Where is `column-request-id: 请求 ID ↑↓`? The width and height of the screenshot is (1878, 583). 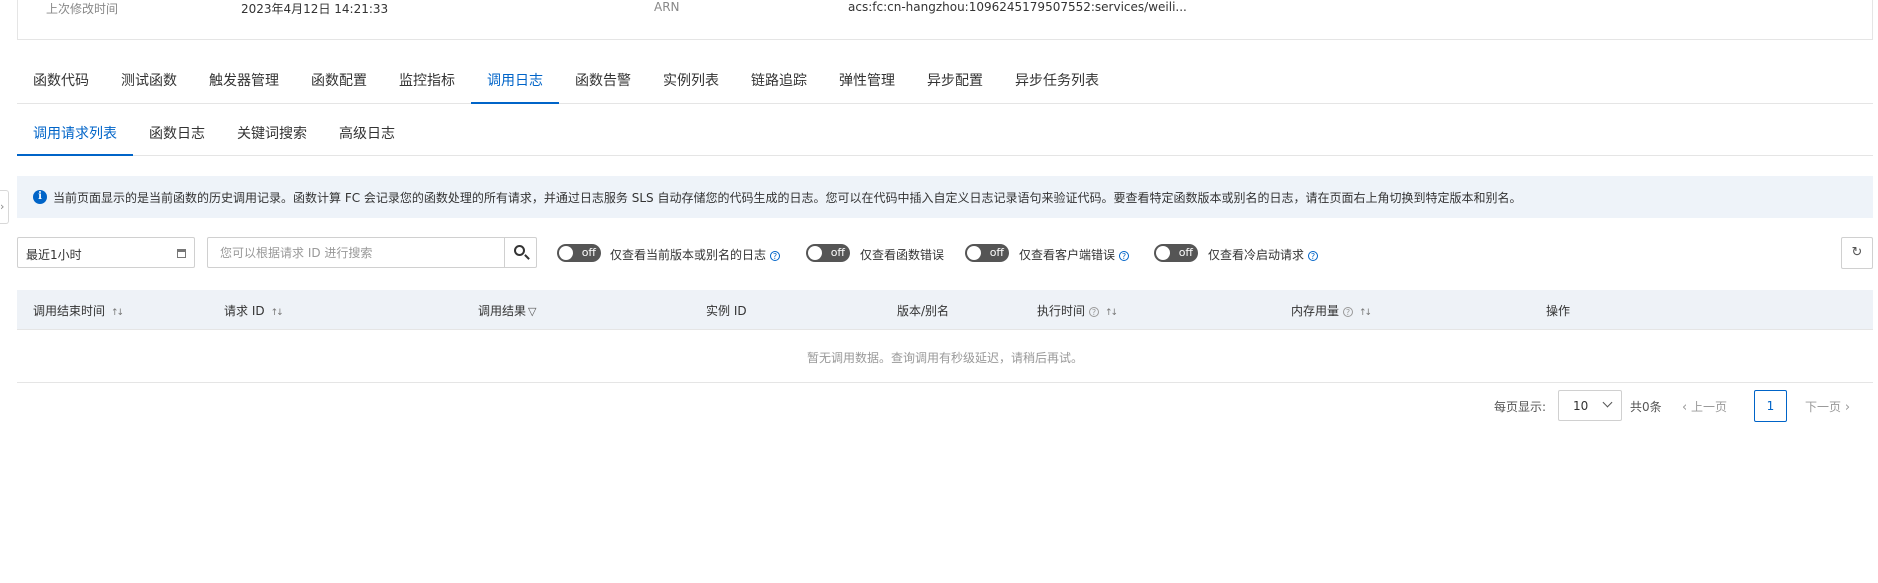 column-request-id: 请求 ID ↑↓ is located at coordinates (254, 310).